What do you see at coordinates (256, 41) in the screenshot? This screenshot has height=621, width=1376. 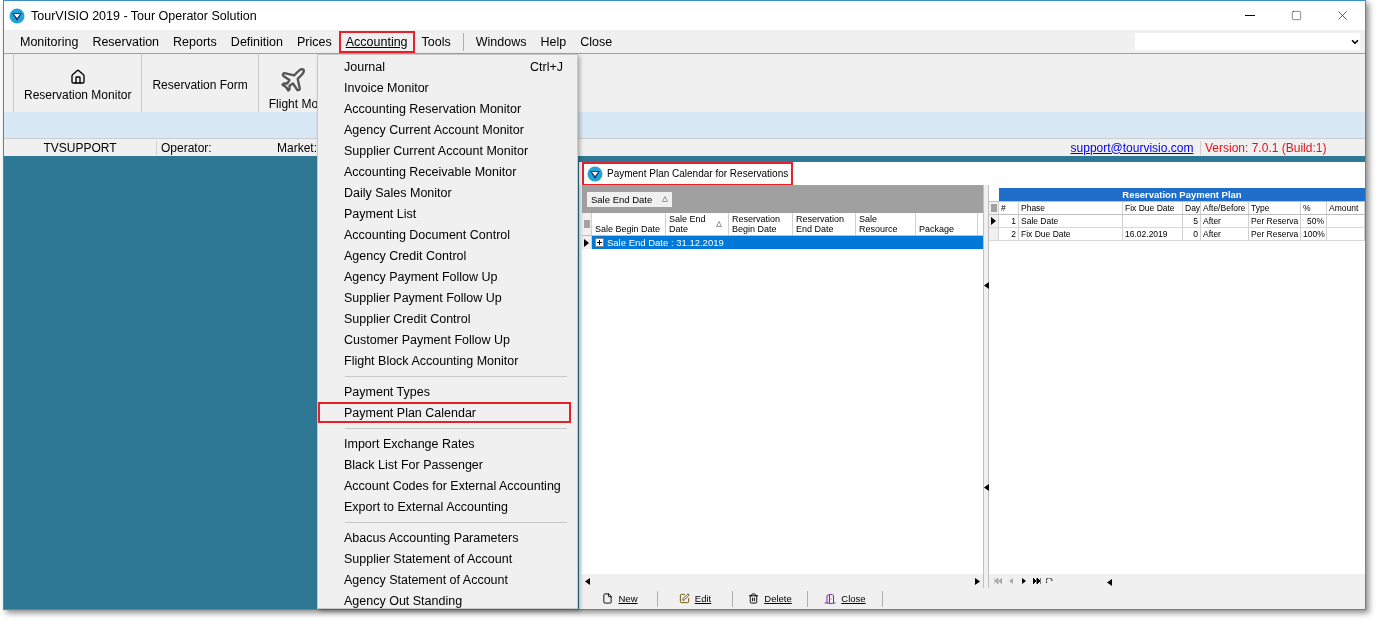 I see `menu-item: Definition` at bounding box center [256, 41].